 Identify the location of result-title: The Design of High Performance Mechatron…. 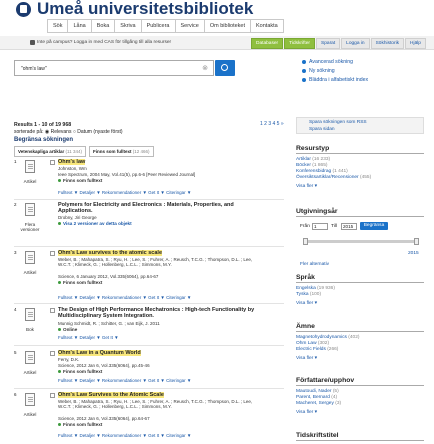
(158, 313).